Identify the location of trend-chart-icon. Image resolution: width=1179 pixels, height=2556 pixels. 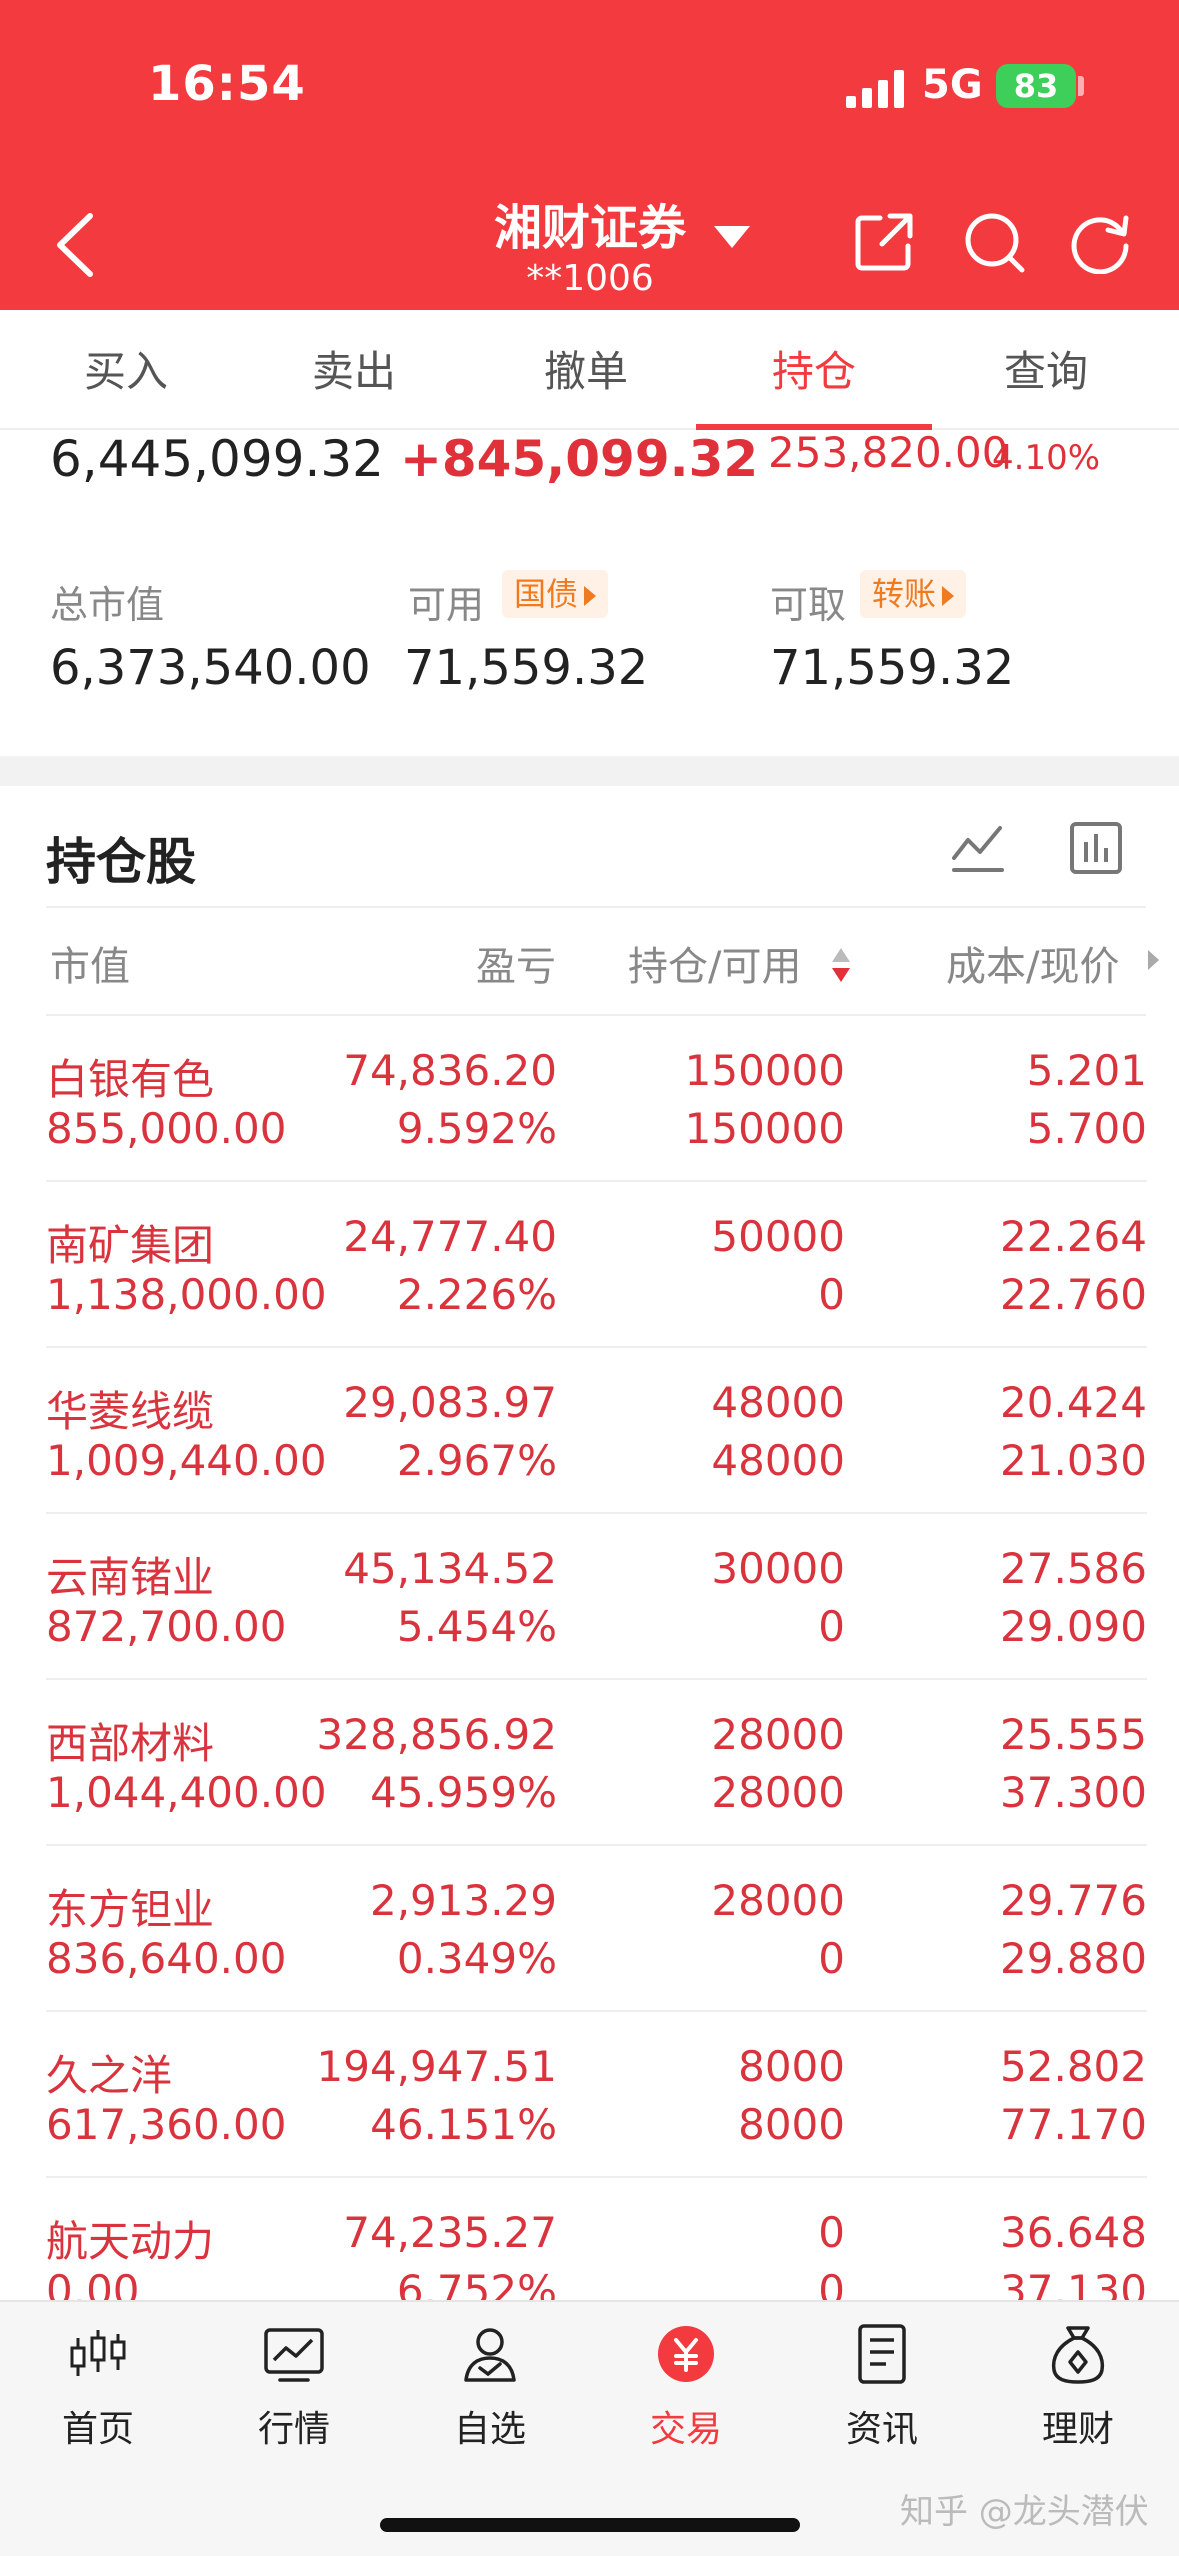
(294, 2355).